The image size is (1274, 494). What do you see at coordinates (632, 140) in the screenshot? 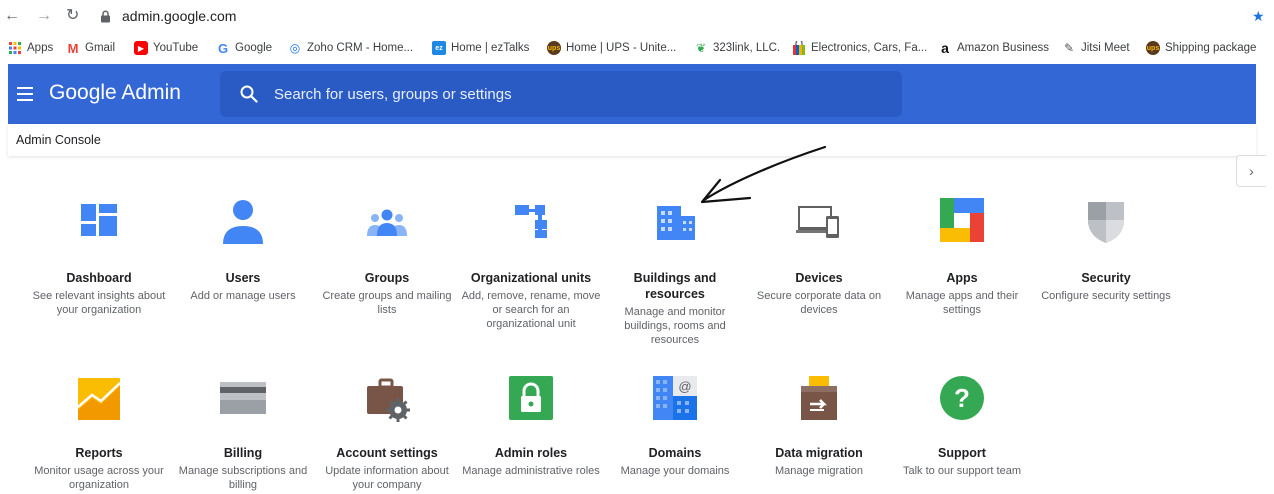
I see `breadcrumb: Admin Console` at bounding box center [632, 140].